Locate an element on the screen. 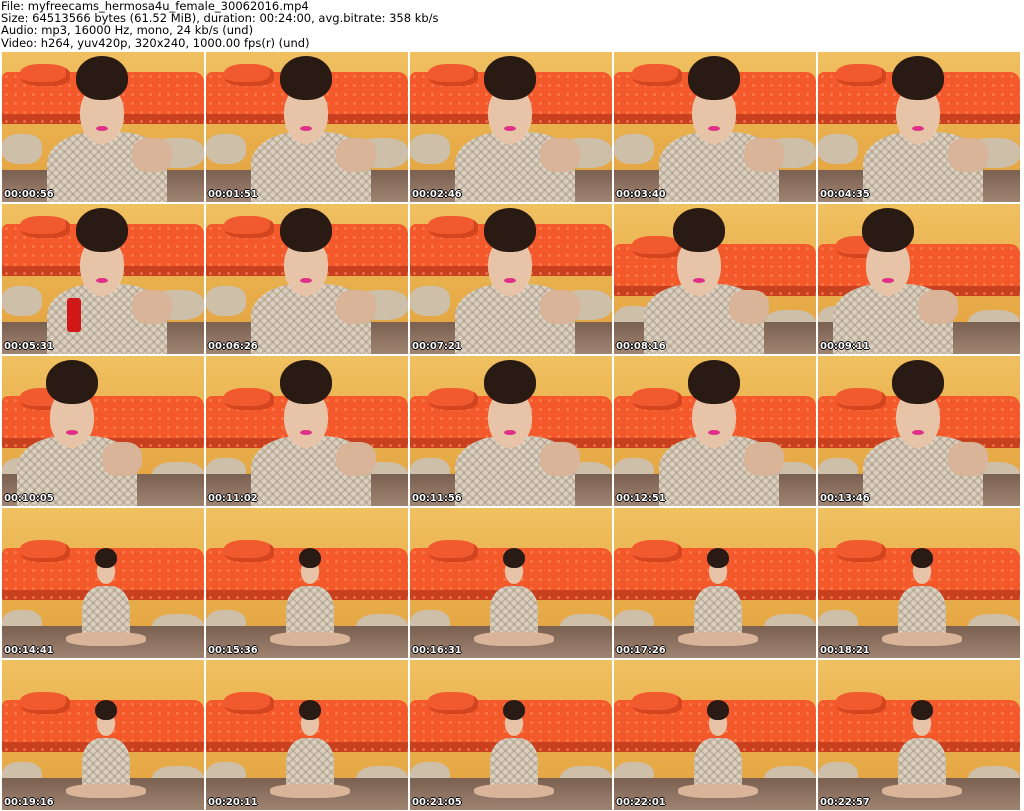  timestamp-label: 00:11:56 is located at coordinates (437, 498).